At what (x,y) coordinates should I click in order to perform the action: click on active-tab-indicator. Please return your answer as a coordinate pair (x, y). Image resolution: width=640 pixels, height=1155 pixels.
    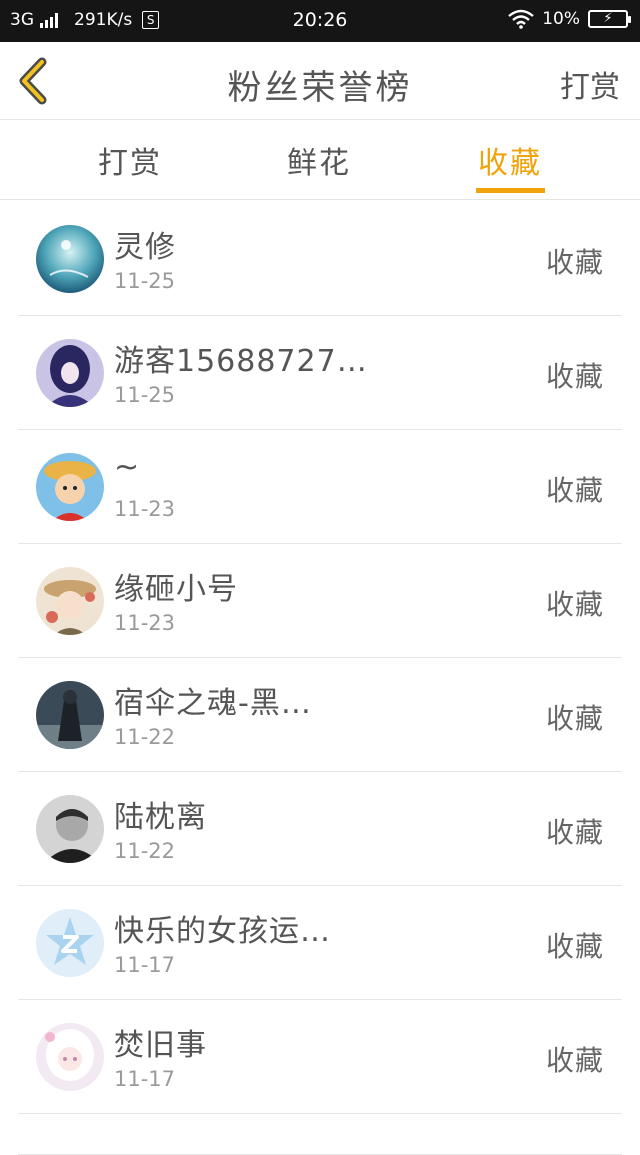
    Looking at the image, I should click on (510, 190).